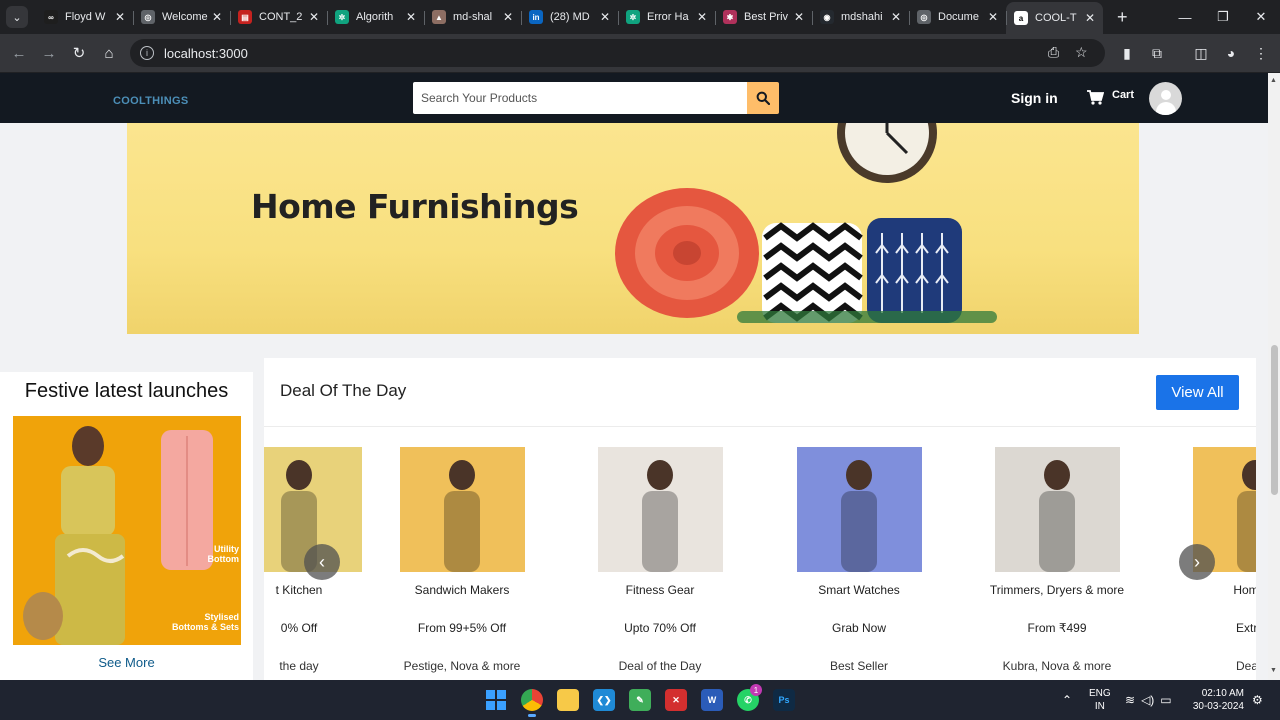 The width and height of the screenshot is (1280, 720). What do you see at coordinates (1034, 98) in the screenshot?
I see `sign-in-link: Sign in` at bounding box center [1034, 98].